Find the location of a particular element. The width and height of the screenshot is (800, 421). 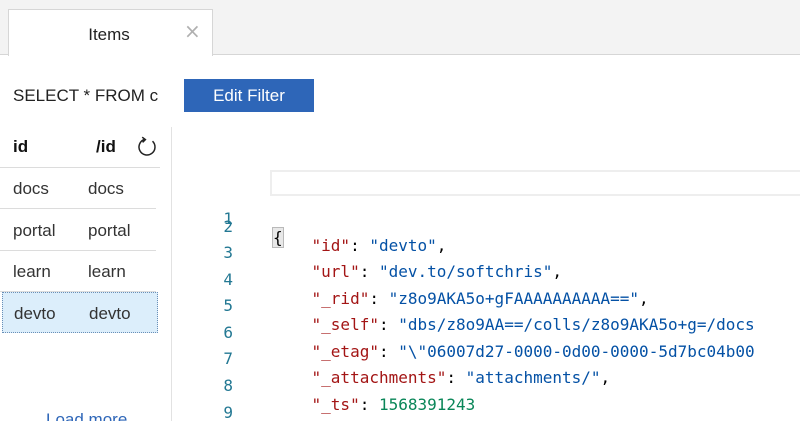

cell-id: devto is located at coordinates (35, 313).